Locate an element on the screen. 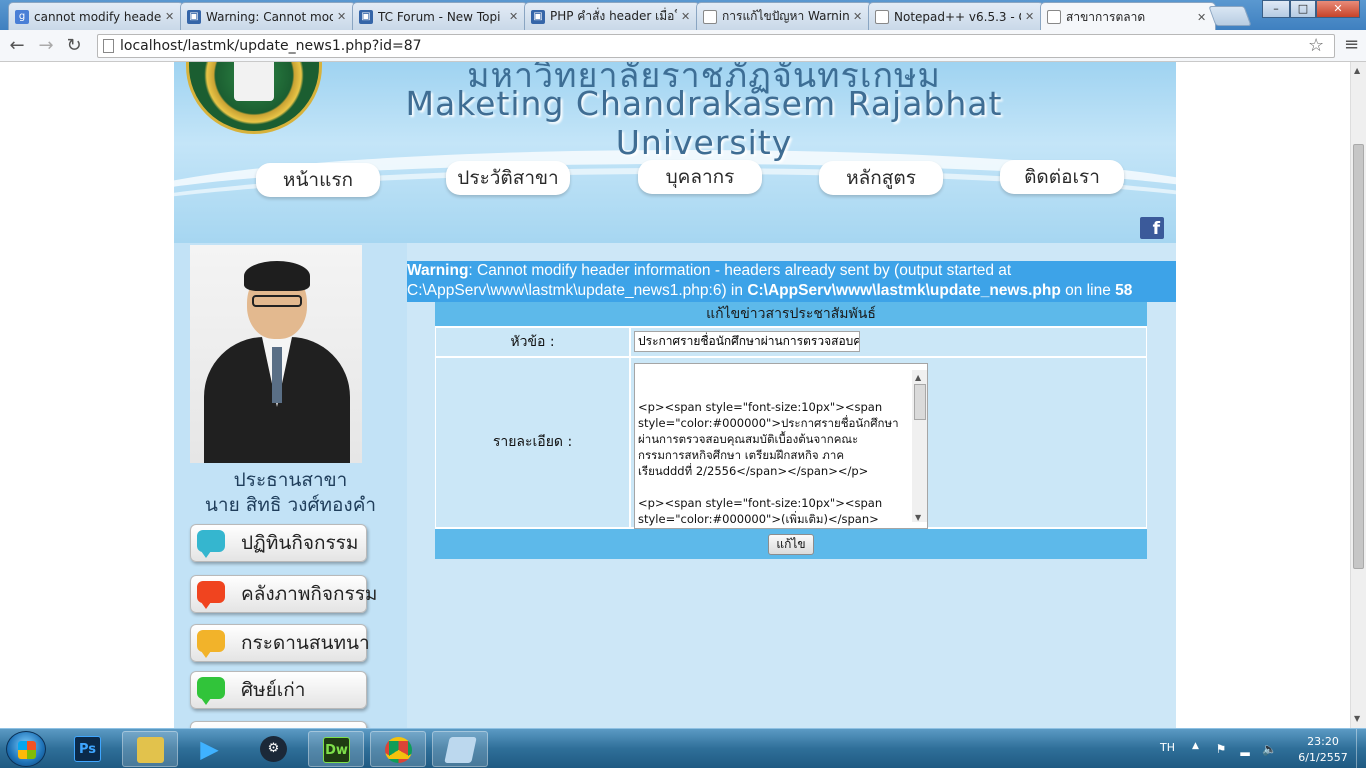  dreamweaver-icon: Dw is located at coordinates (336, 750).